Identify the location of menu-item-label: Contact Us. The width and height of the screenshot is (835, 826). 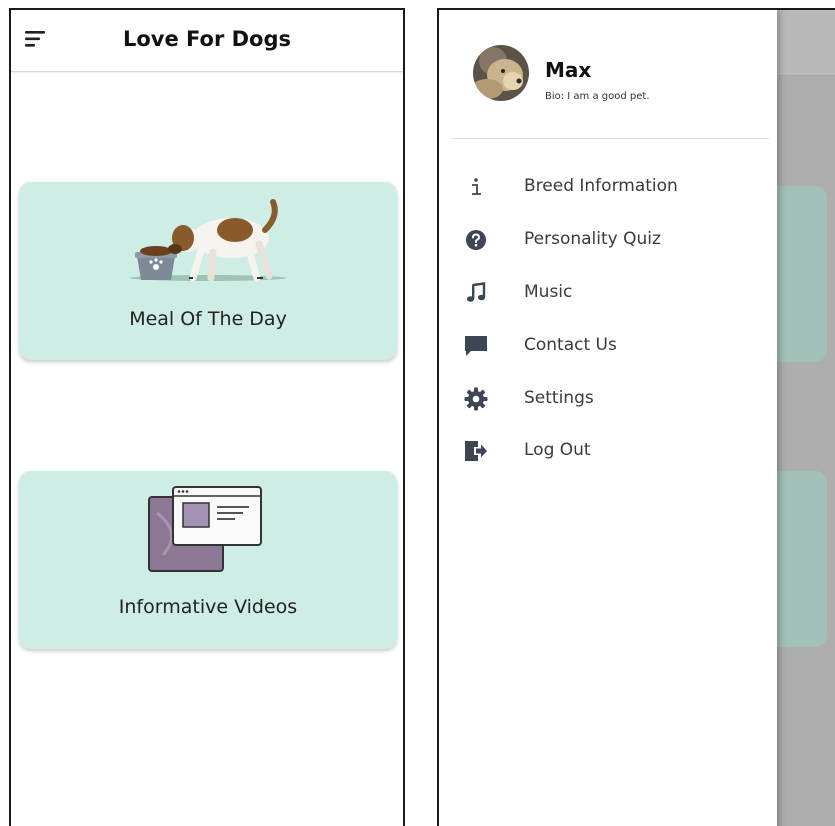
(570, 345).